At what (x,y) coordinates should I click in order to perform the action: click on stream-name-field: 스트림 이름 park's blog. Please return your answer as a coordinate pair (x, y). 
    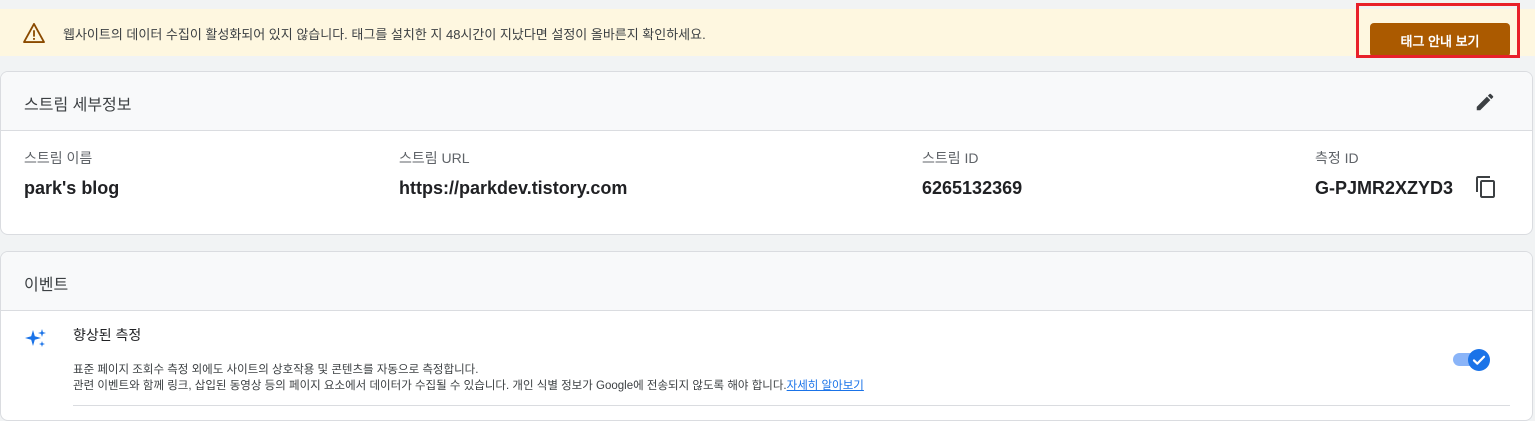
    Looking at the image, I should click on (71, 173).